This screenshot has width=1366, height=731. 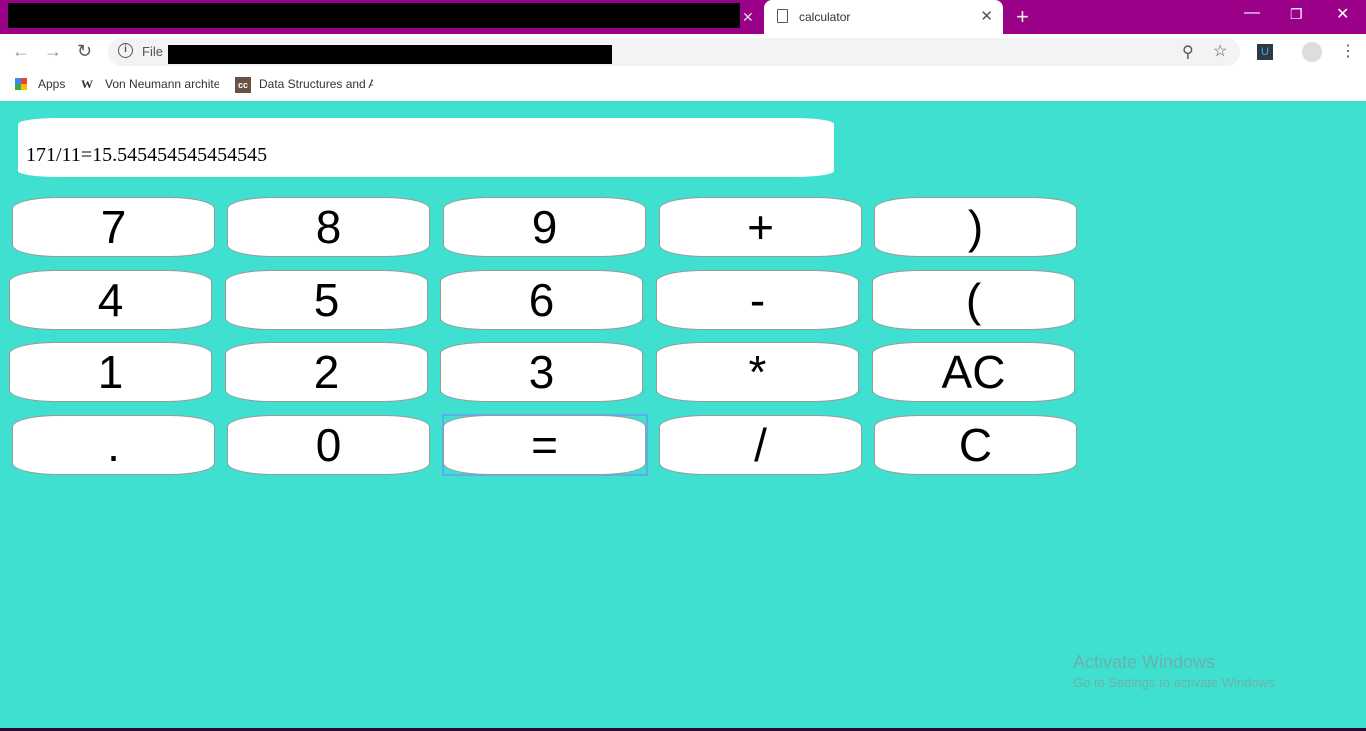 I want to click on key-clear-button: C, so click(x=975, y=445).